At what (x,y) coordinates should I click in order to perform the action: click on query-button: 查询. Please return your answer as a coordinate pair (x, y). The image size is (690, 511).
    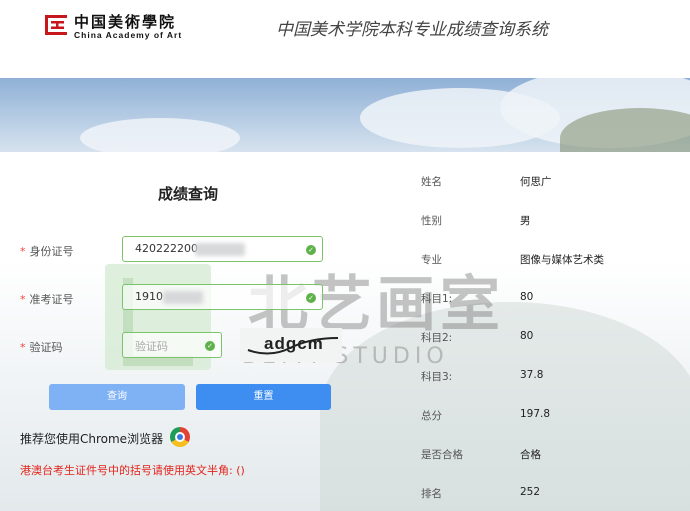
    Looking at the image, I should click on (117, 397).